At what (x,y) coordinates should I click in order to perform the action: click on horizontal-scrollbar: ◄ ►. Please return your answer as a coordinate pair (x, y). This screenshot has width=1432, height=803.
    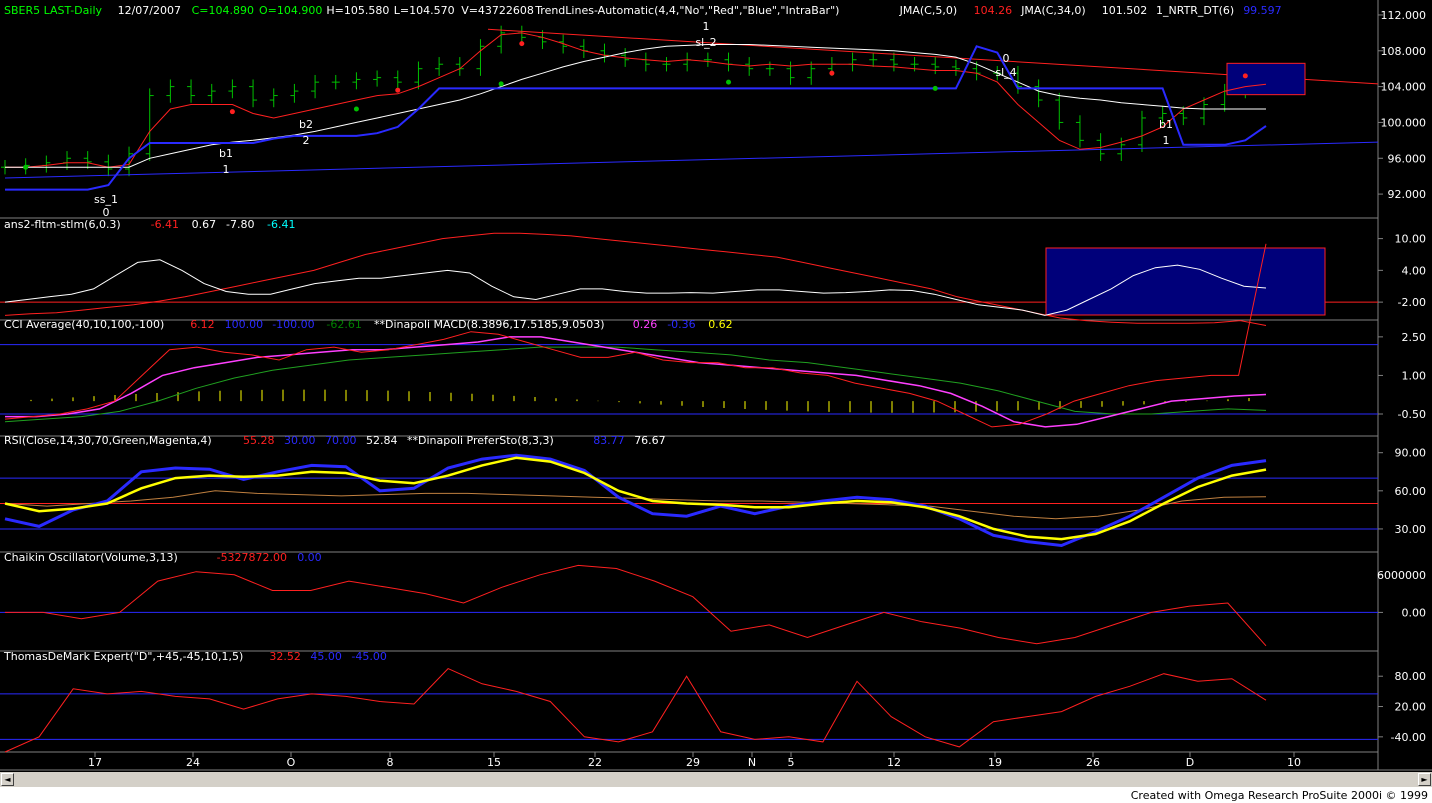
    Looking at the image, I should click on (716, 779).